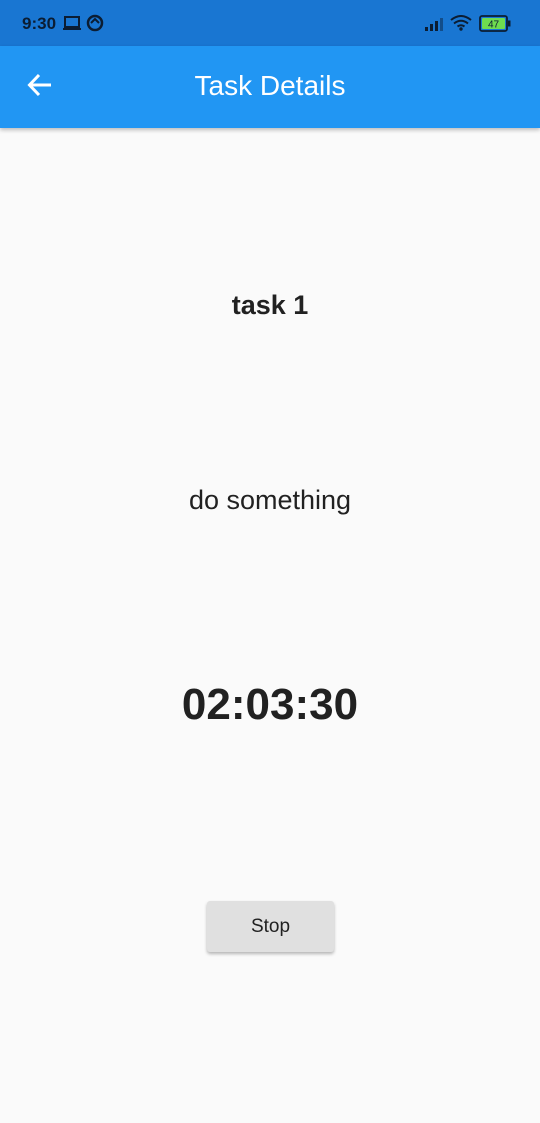  Describe the element at coordinates (270, 926) in the screenshot. I see `stop-button: Stop` at that location.